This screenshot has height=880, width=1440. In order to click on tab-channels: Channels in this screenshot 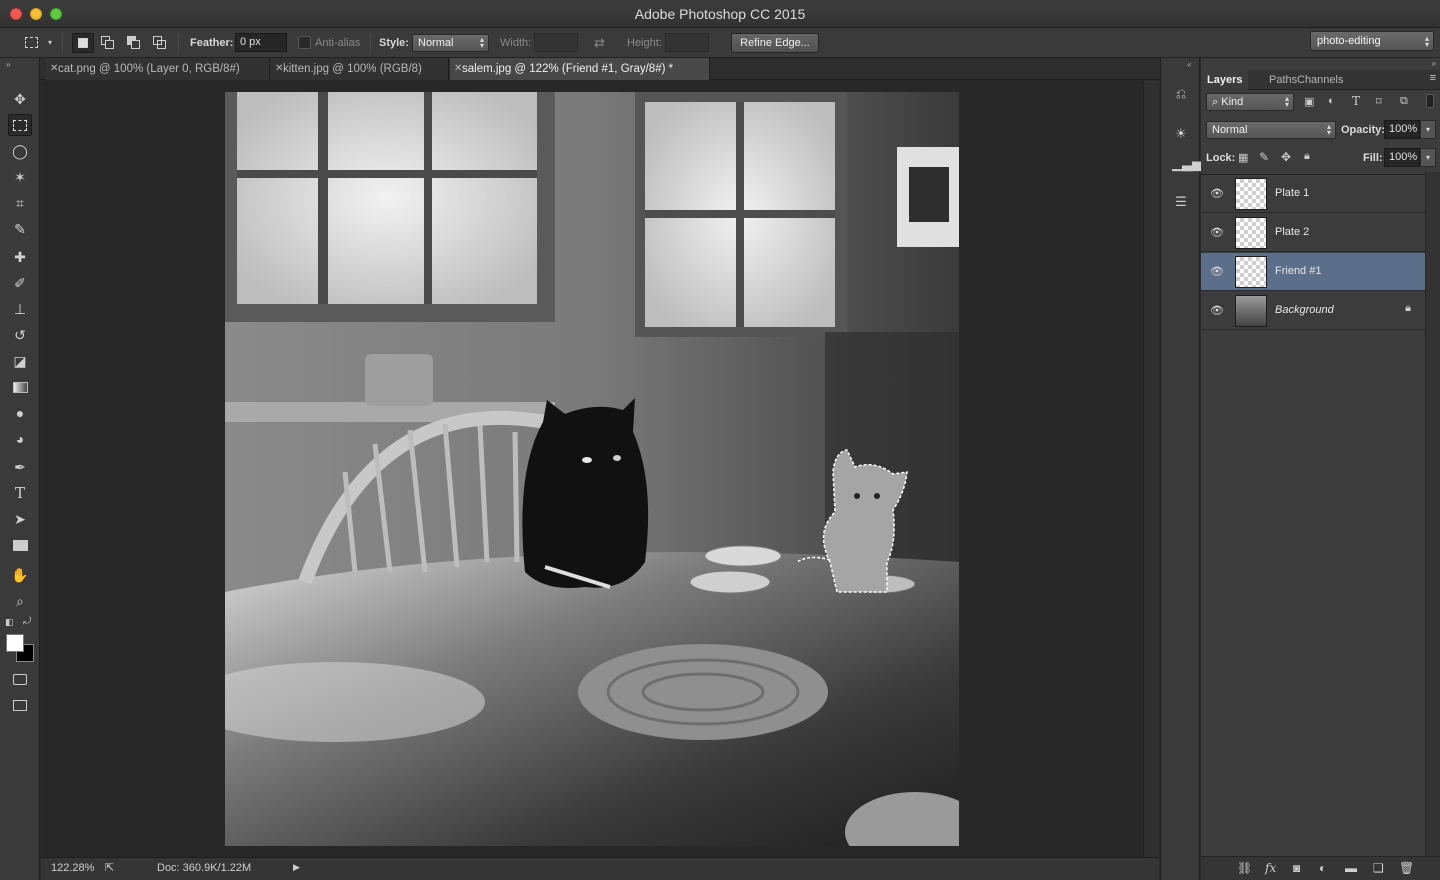, I will do `click(1320, 80)`.